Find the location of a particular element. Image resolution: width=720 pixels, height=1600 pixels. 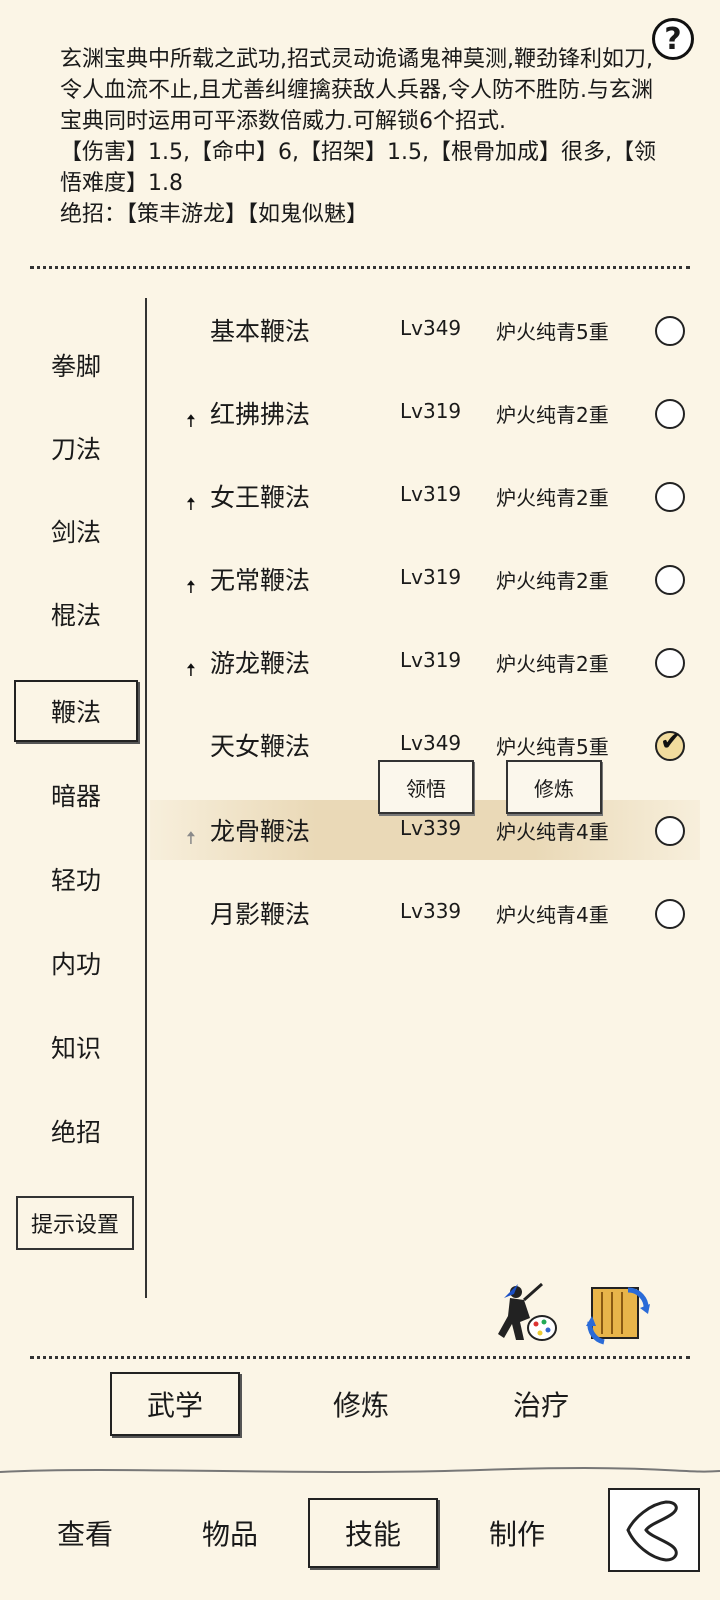

category-item: 轻功 is located at coordinates (76, 879).